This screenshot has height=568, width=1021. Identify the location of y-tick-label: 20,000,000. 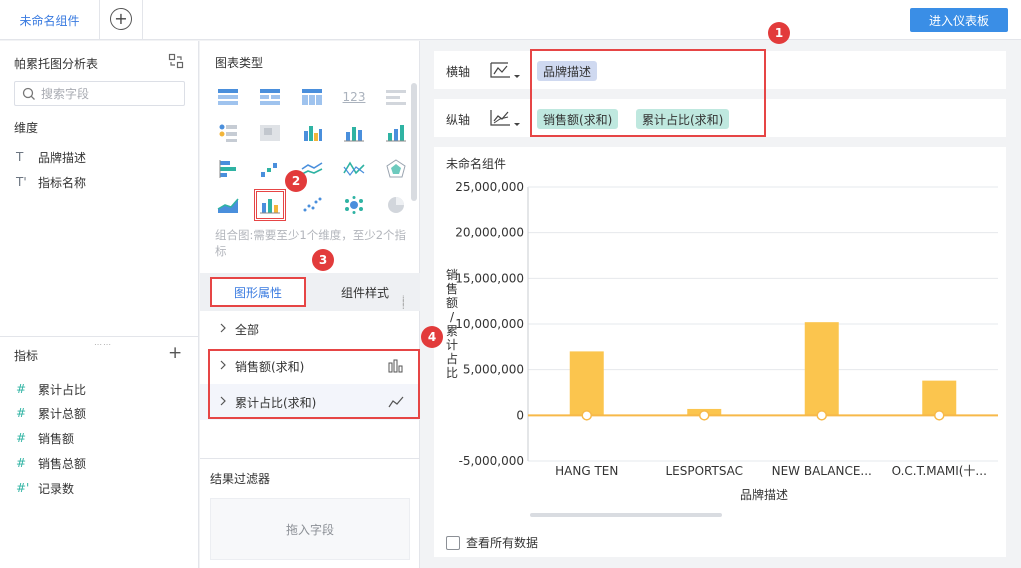
(489, 233).